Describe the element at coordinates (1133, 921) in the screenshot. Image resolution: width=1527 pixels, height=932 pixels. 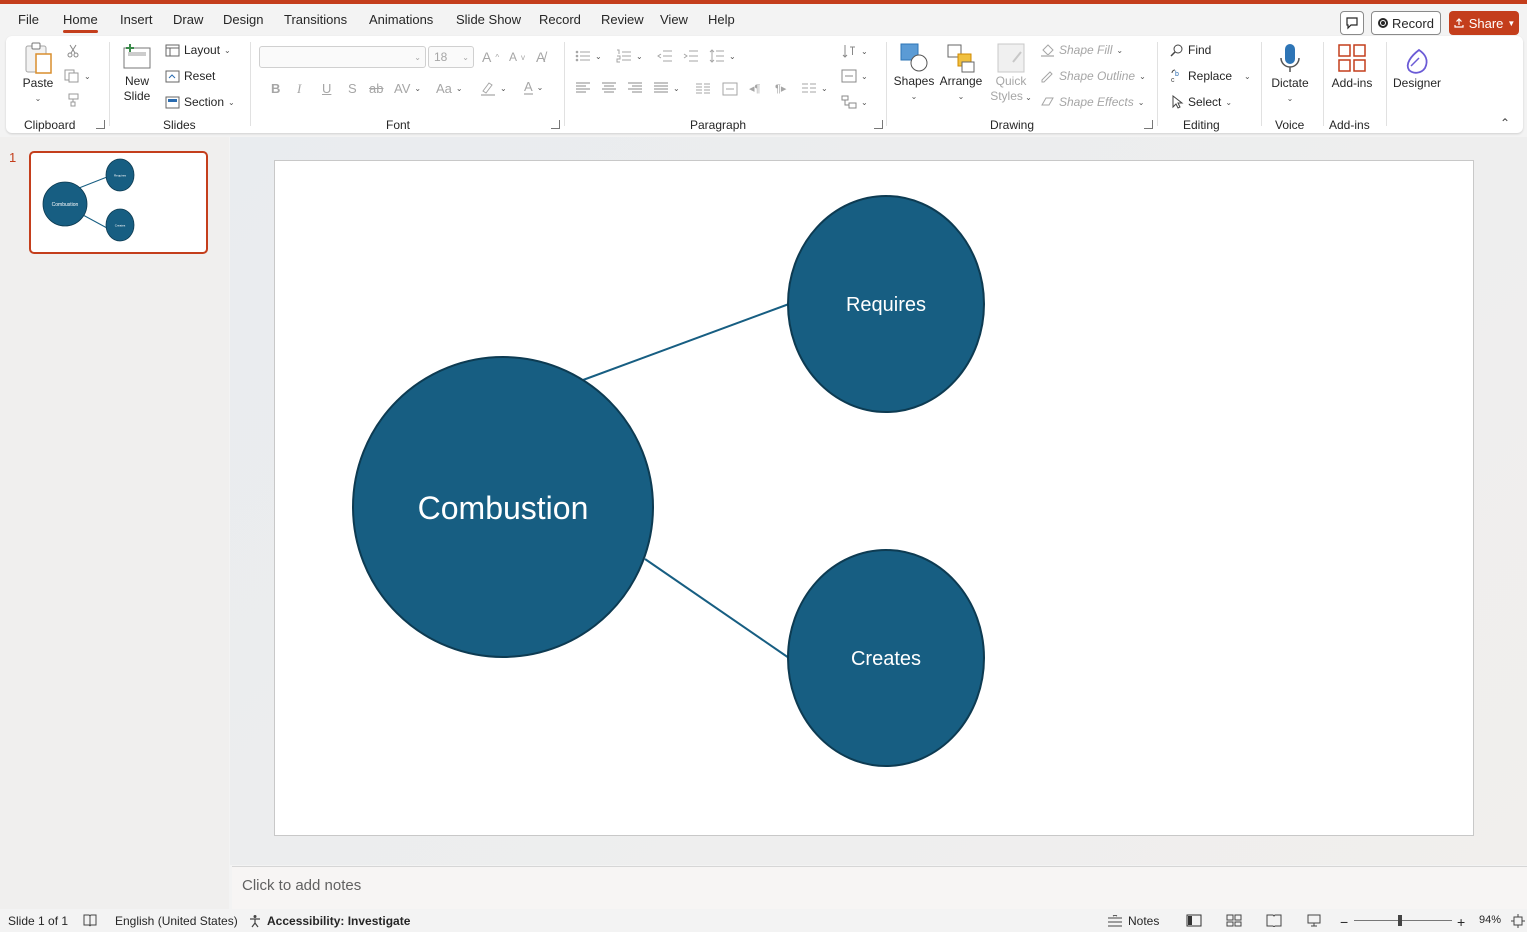
I see `notes-toggle-button: Notes` at that location.